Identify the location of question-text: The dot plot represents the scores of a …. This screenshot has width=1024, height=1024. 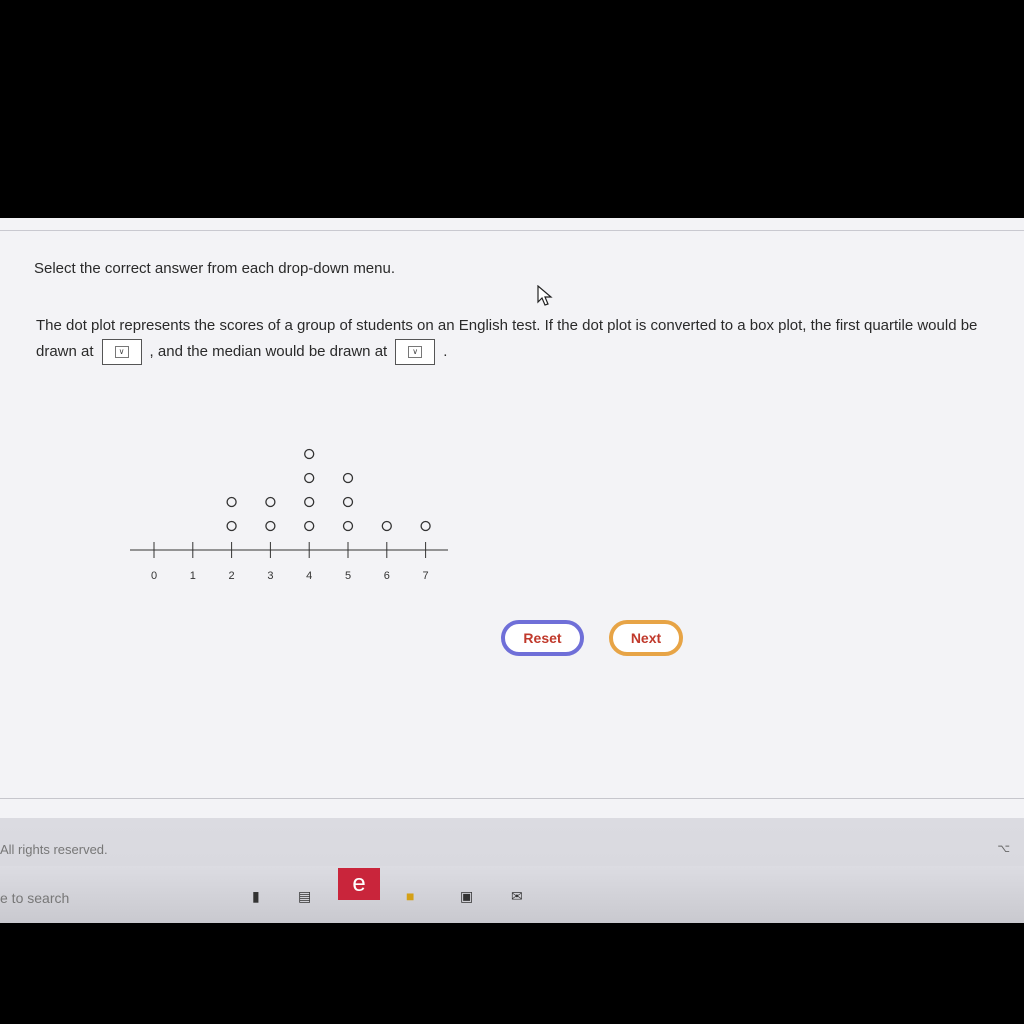
(530, 339).